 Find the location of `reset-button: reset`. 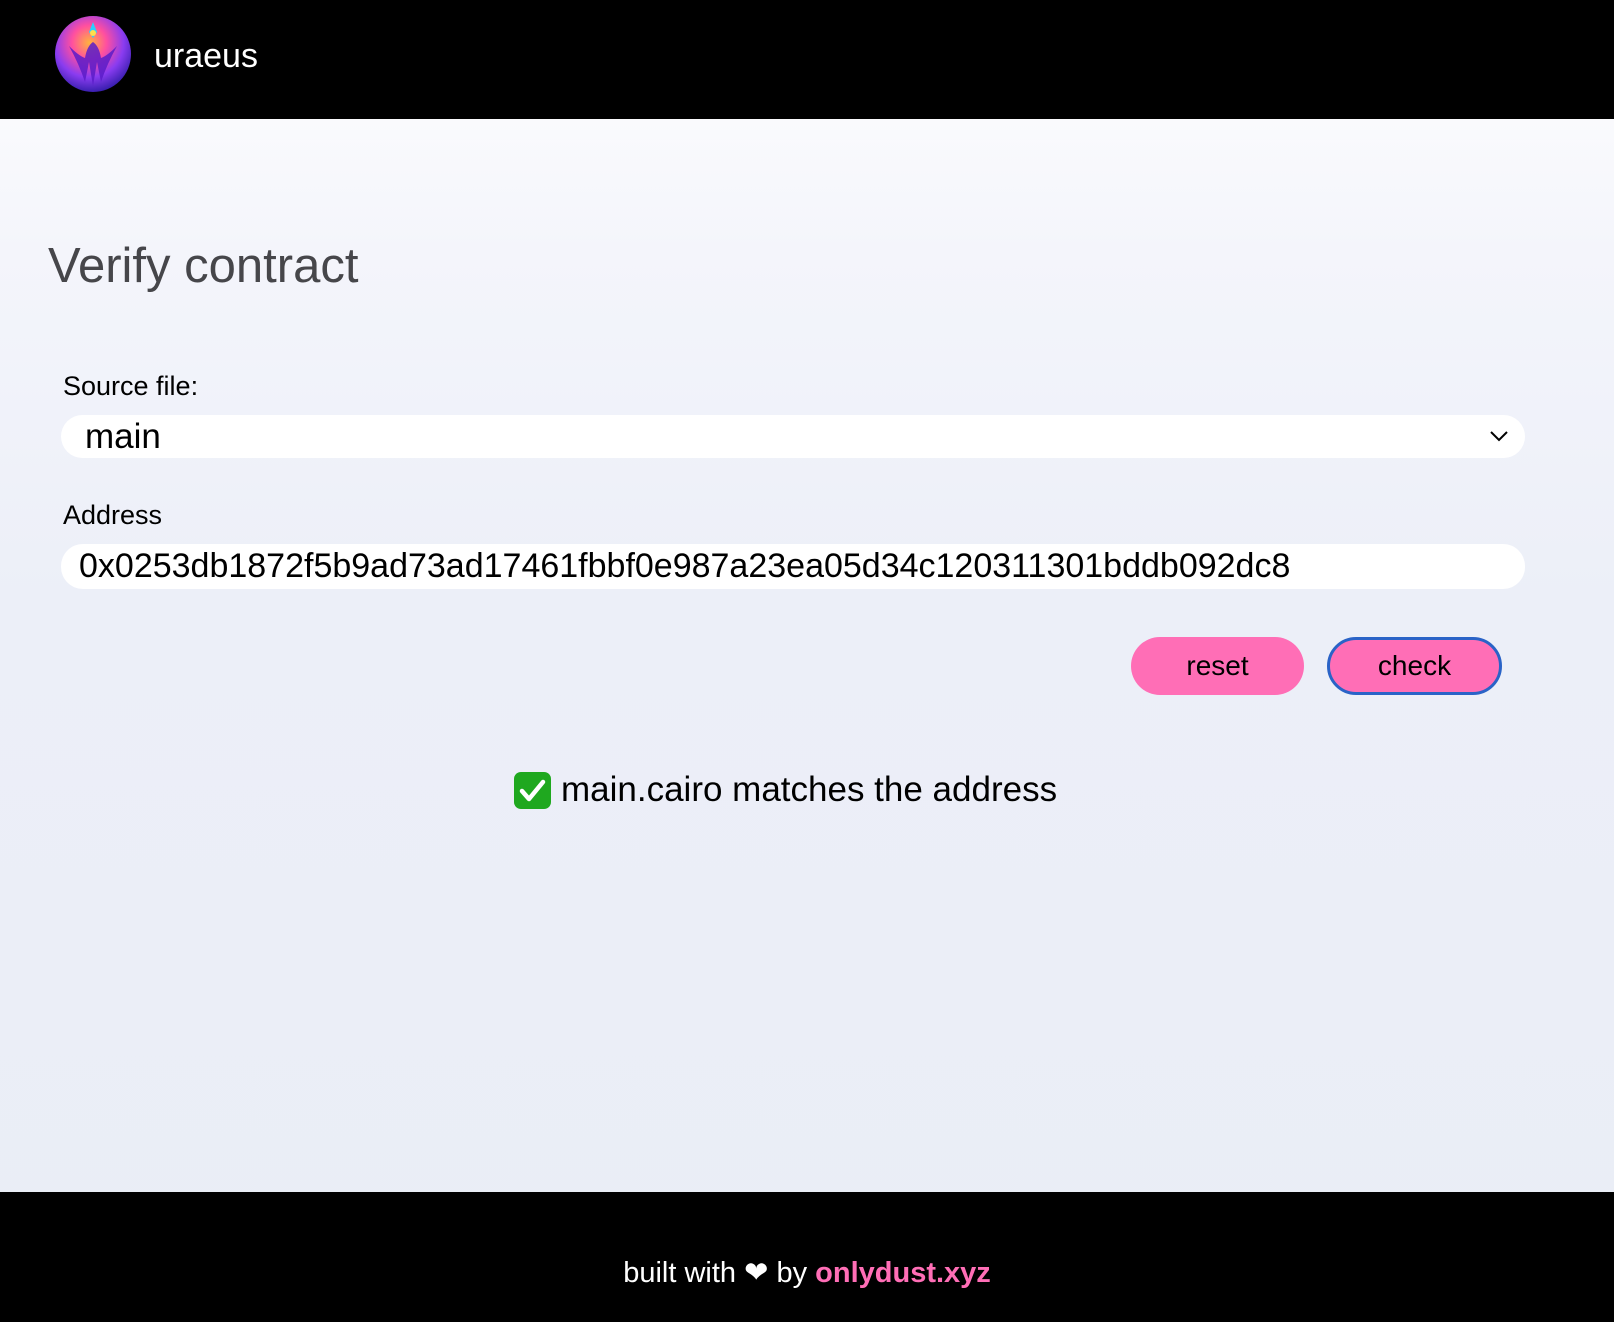

reset-button: reset is located at coordinates (1217, 666).